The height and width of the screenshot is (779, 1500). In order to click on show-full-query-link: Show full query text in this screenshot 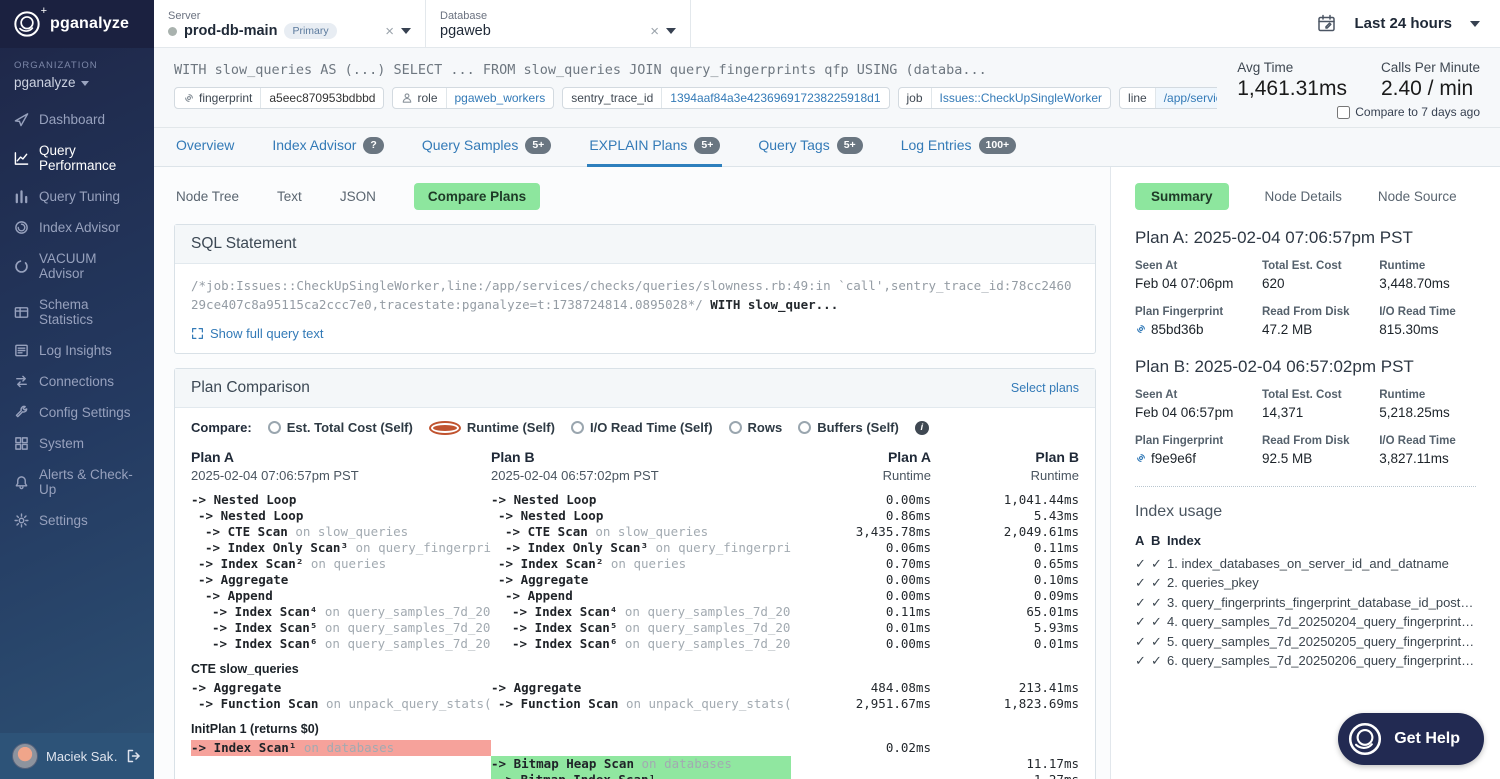, I will do `click(635, 335)`.